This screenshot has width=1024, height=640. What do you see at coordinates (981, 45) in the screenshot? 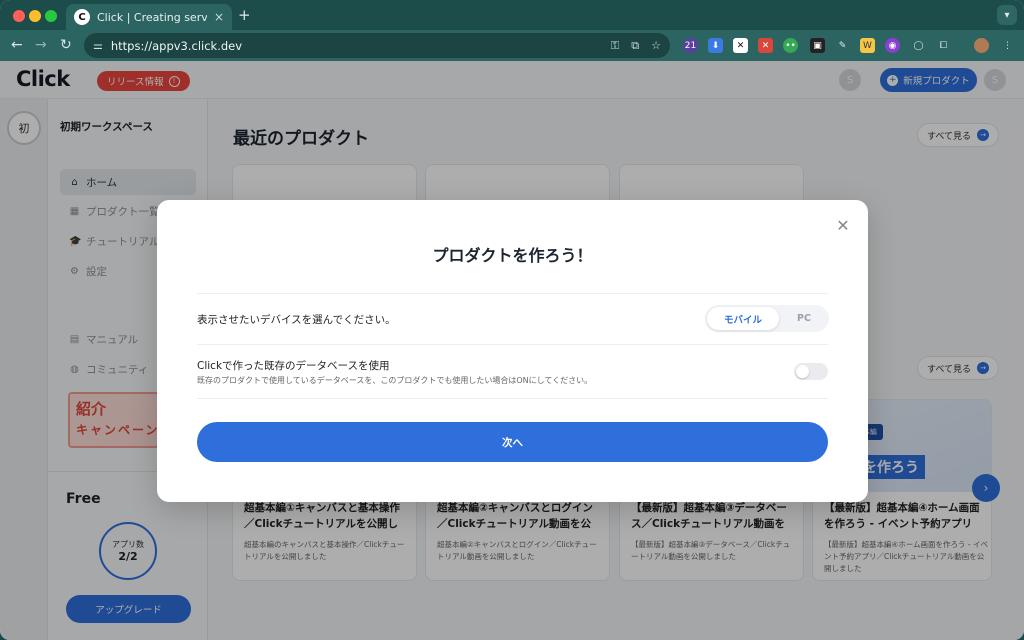
I see `profile-avatar-icon` at bounding box center [981, 45].